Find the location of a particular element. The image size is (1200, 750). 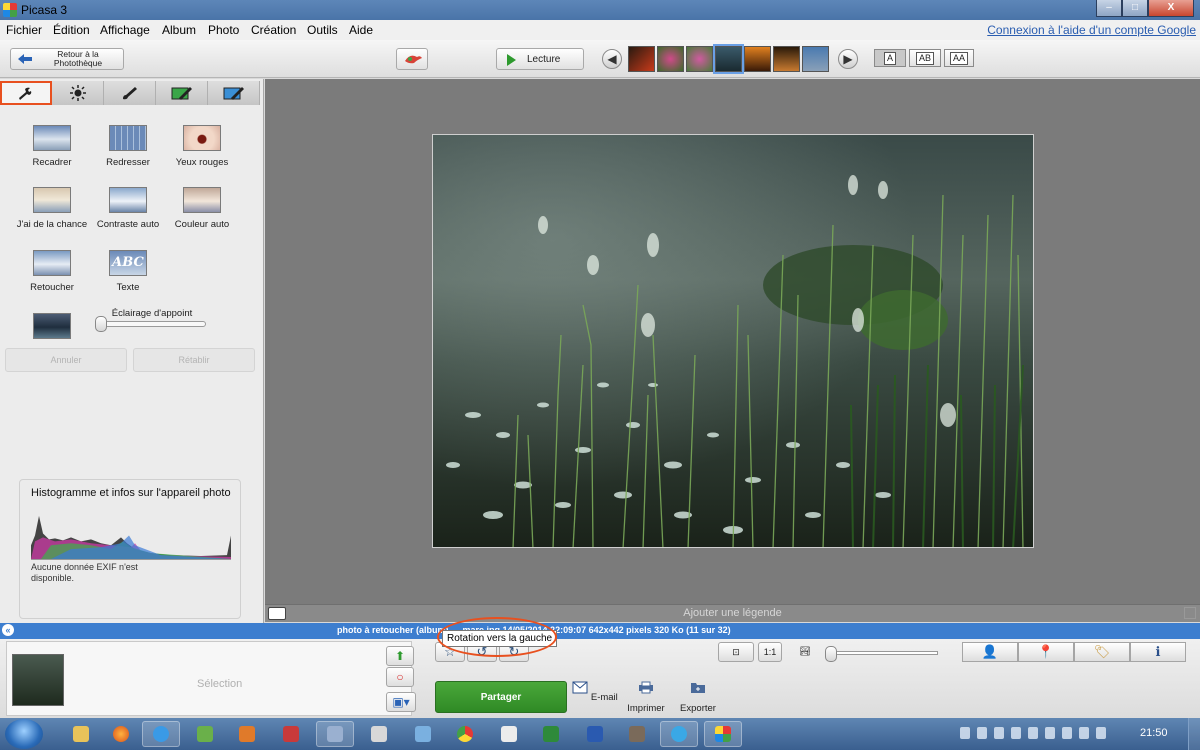

close-button: X is located at coordinates (1171, 8).